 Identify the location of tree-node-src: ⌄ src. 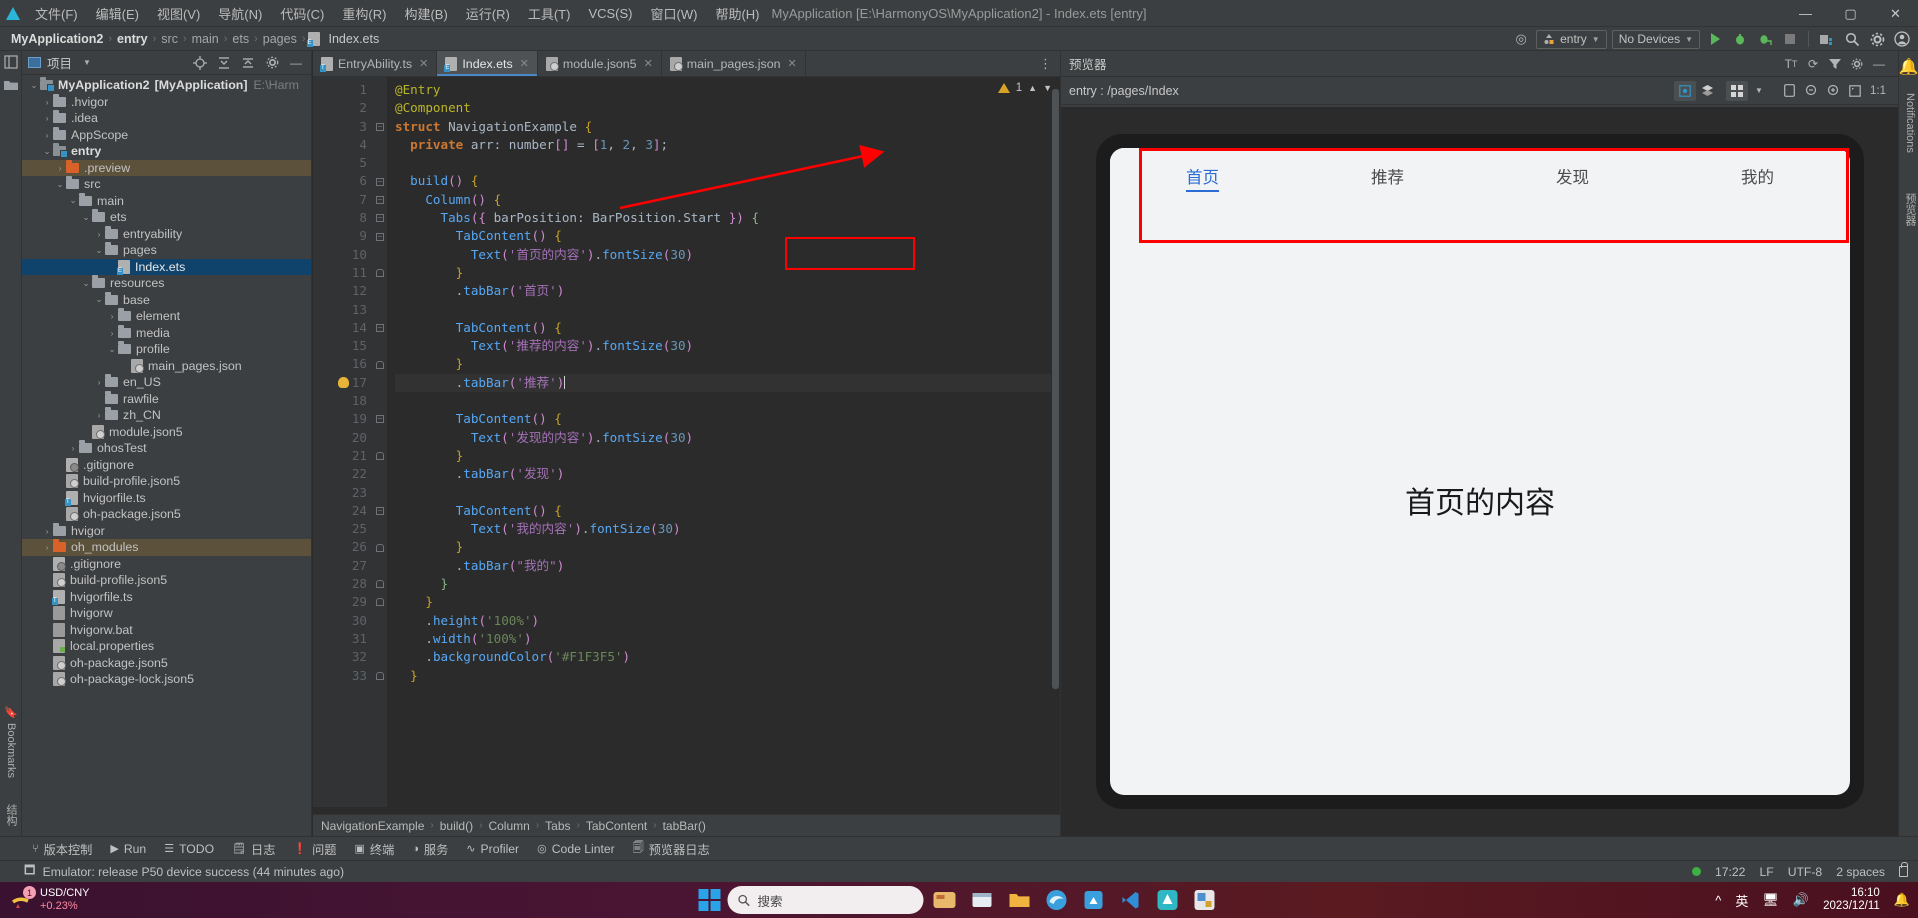
(166, 184).